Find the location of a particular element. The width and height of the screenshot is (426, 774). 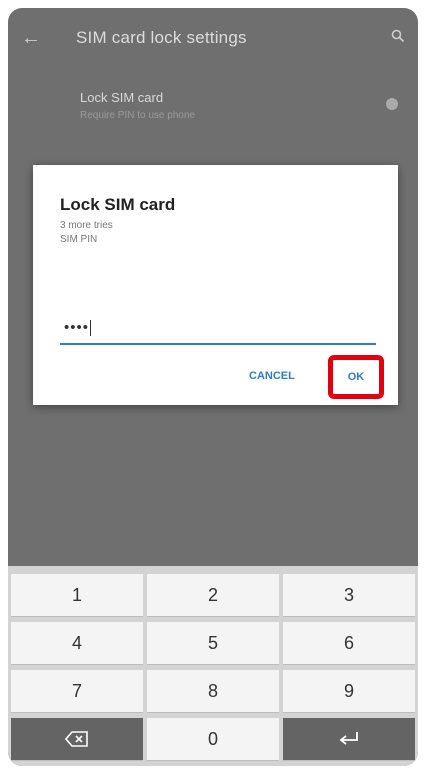

key-7: 7 is located at coordinates (77, 691).